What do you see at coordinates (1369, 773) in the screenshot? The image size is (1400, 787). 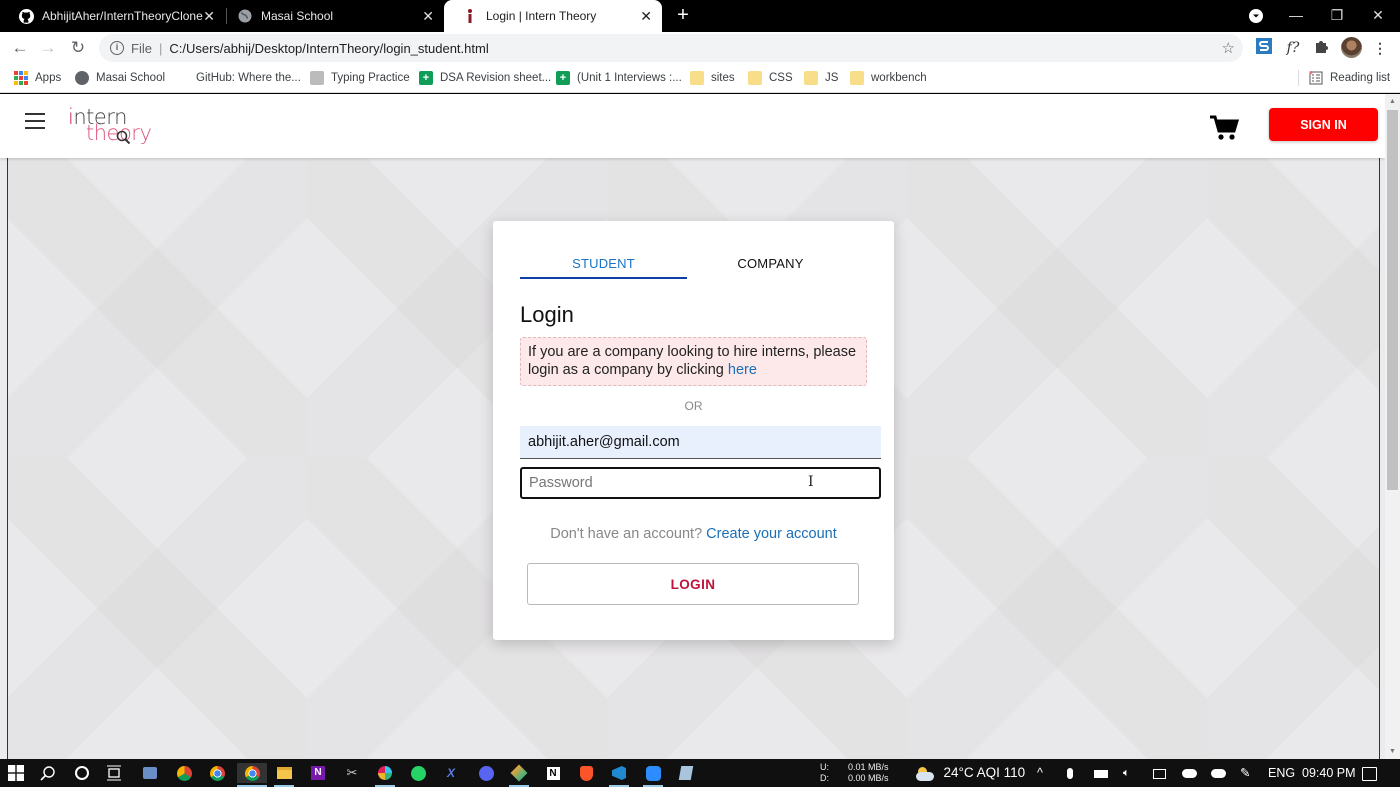 I see `notification-center-icon` at bounding box center [1369, 773].